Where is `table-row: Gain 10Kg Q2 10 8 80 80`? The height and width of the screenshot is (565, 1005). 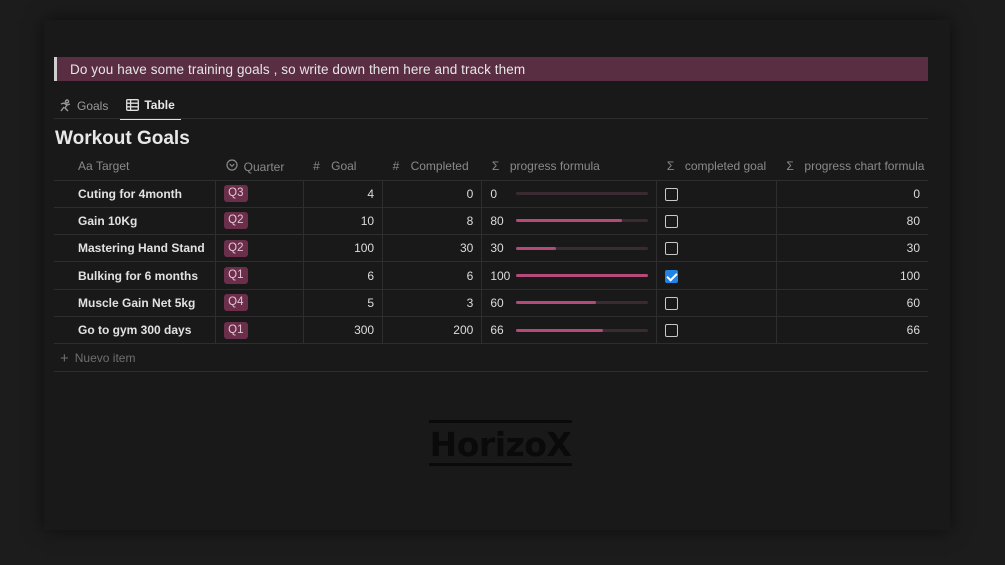 table-row: Gain 10Kg Q2 10 8 80 80 is located at coordinates (491, 221).